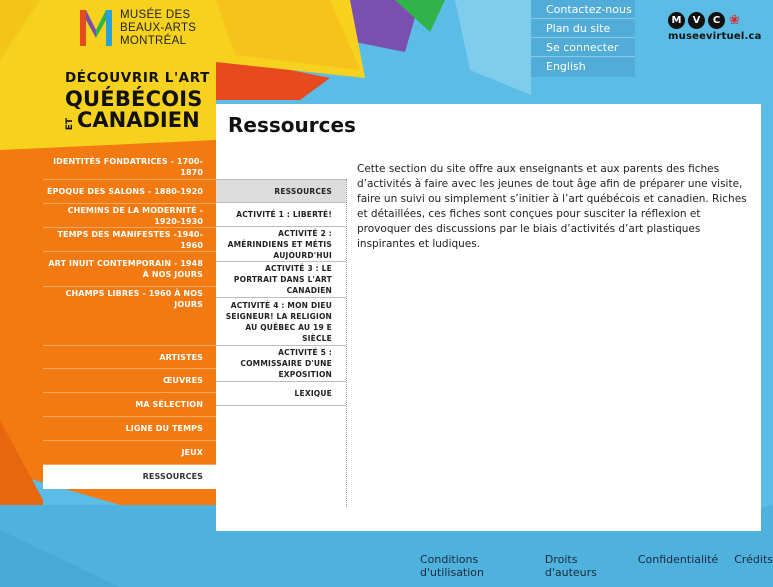 The height and width of the screenshot is (587, 773). I want to click on nav-my-selection: MA SÉLECTION, so click(129, 405).